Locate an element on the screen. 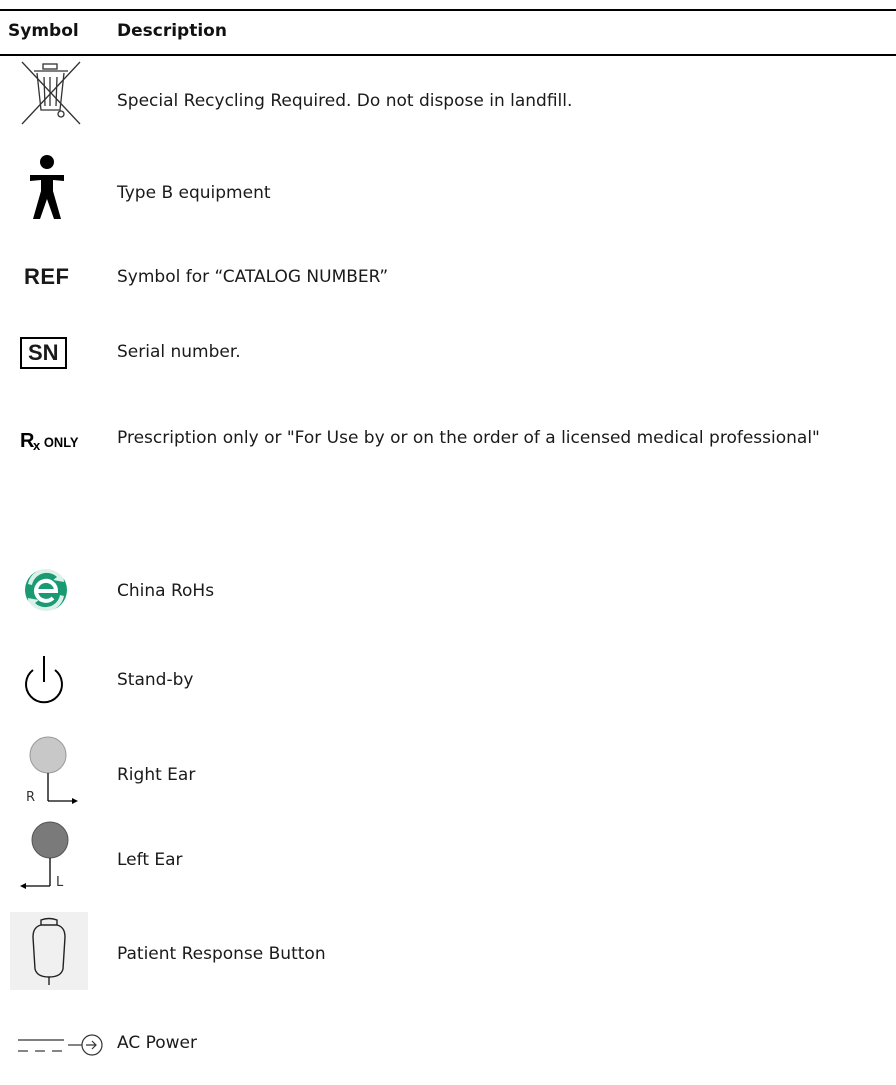  ref-symbol-text: REF is located at coordinates (47, 276).